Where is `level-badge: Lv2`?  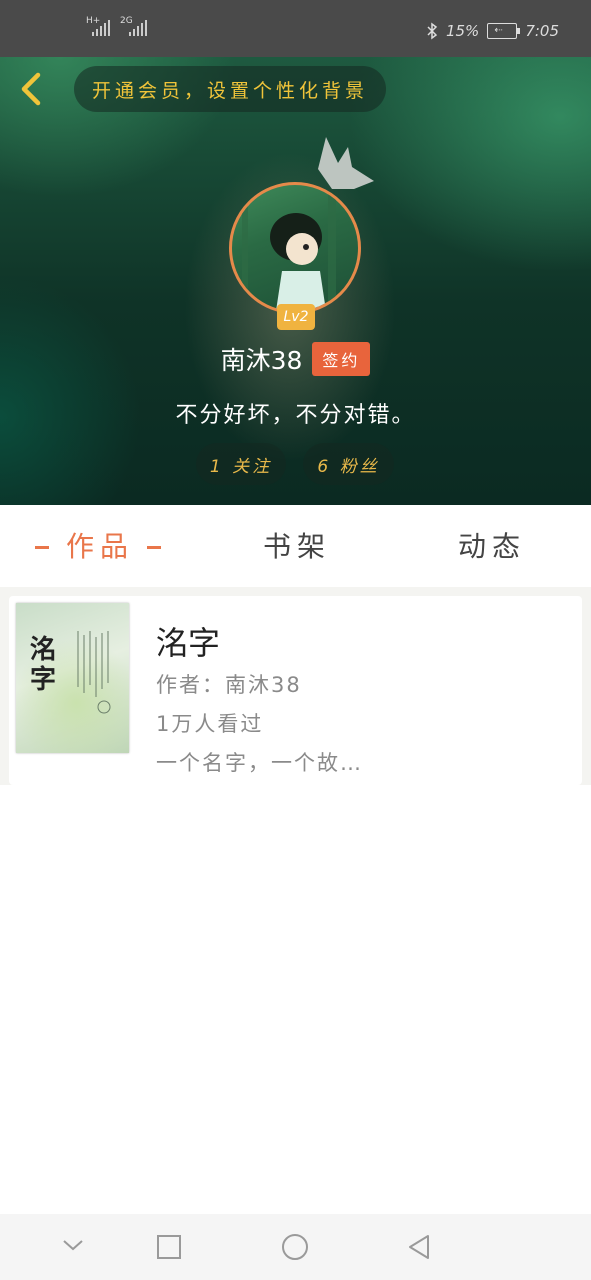
level-badge: Lv2 is located at coordinates (296, 317).